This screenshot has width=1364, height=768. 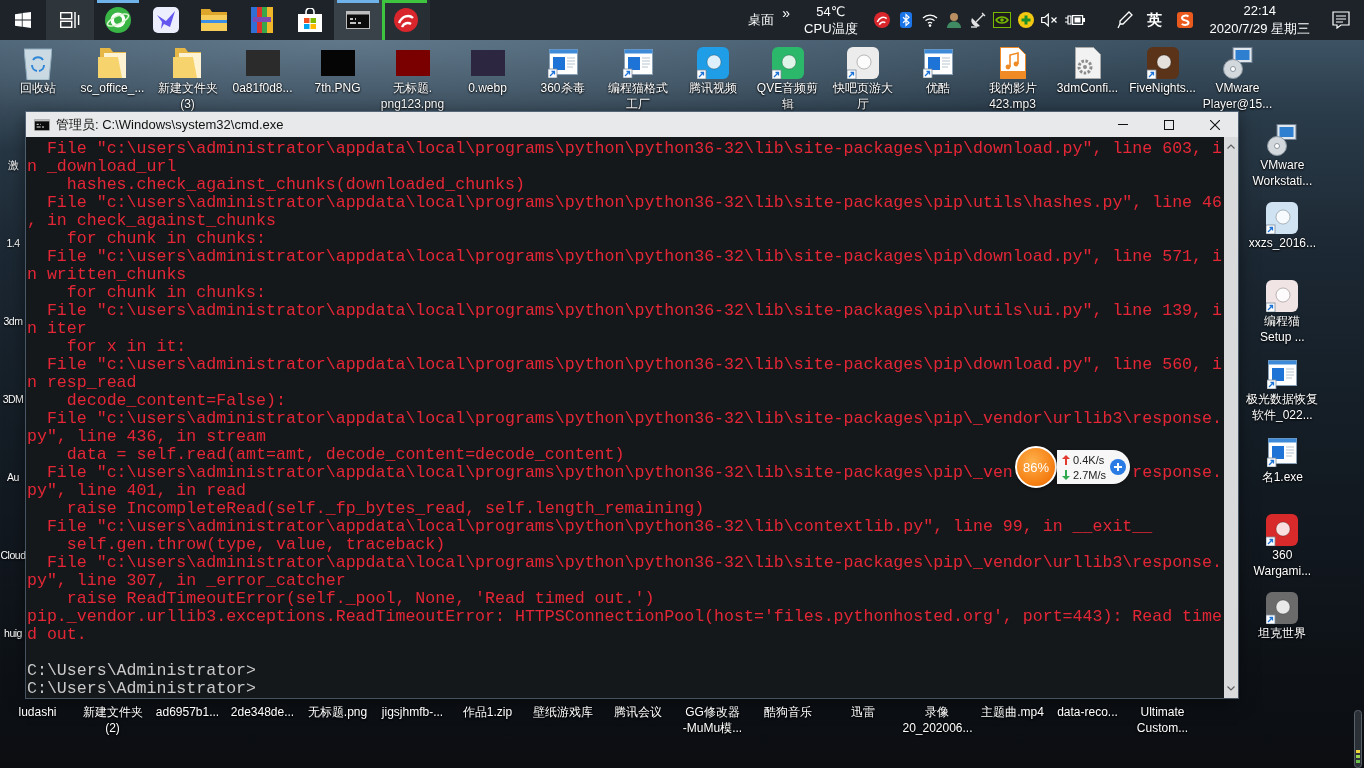 I want to click on desktop-icon-label: Cloud, so click(x=13, y=555).